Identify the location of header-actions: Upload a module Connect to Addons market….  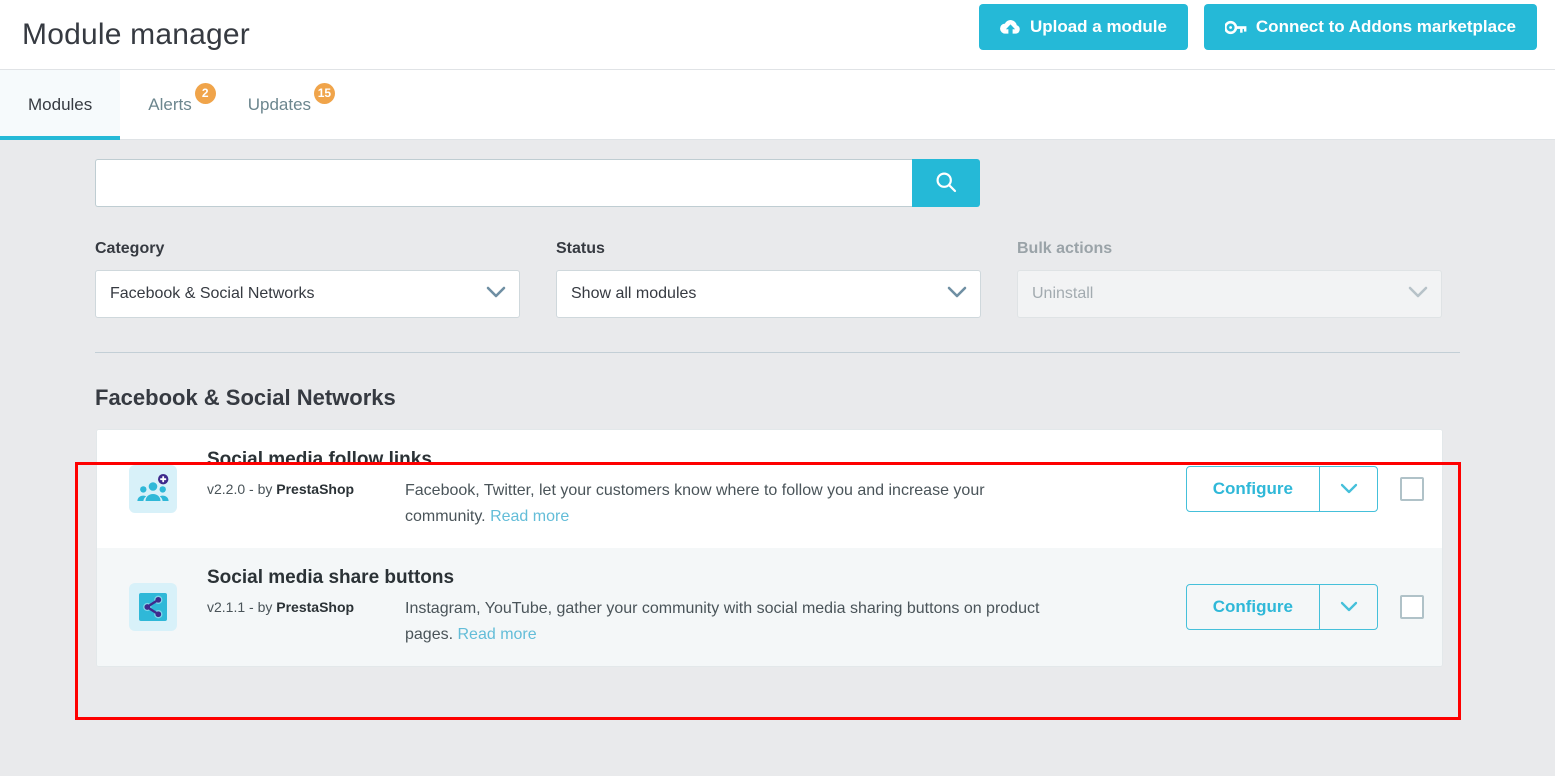
(1257, 27).